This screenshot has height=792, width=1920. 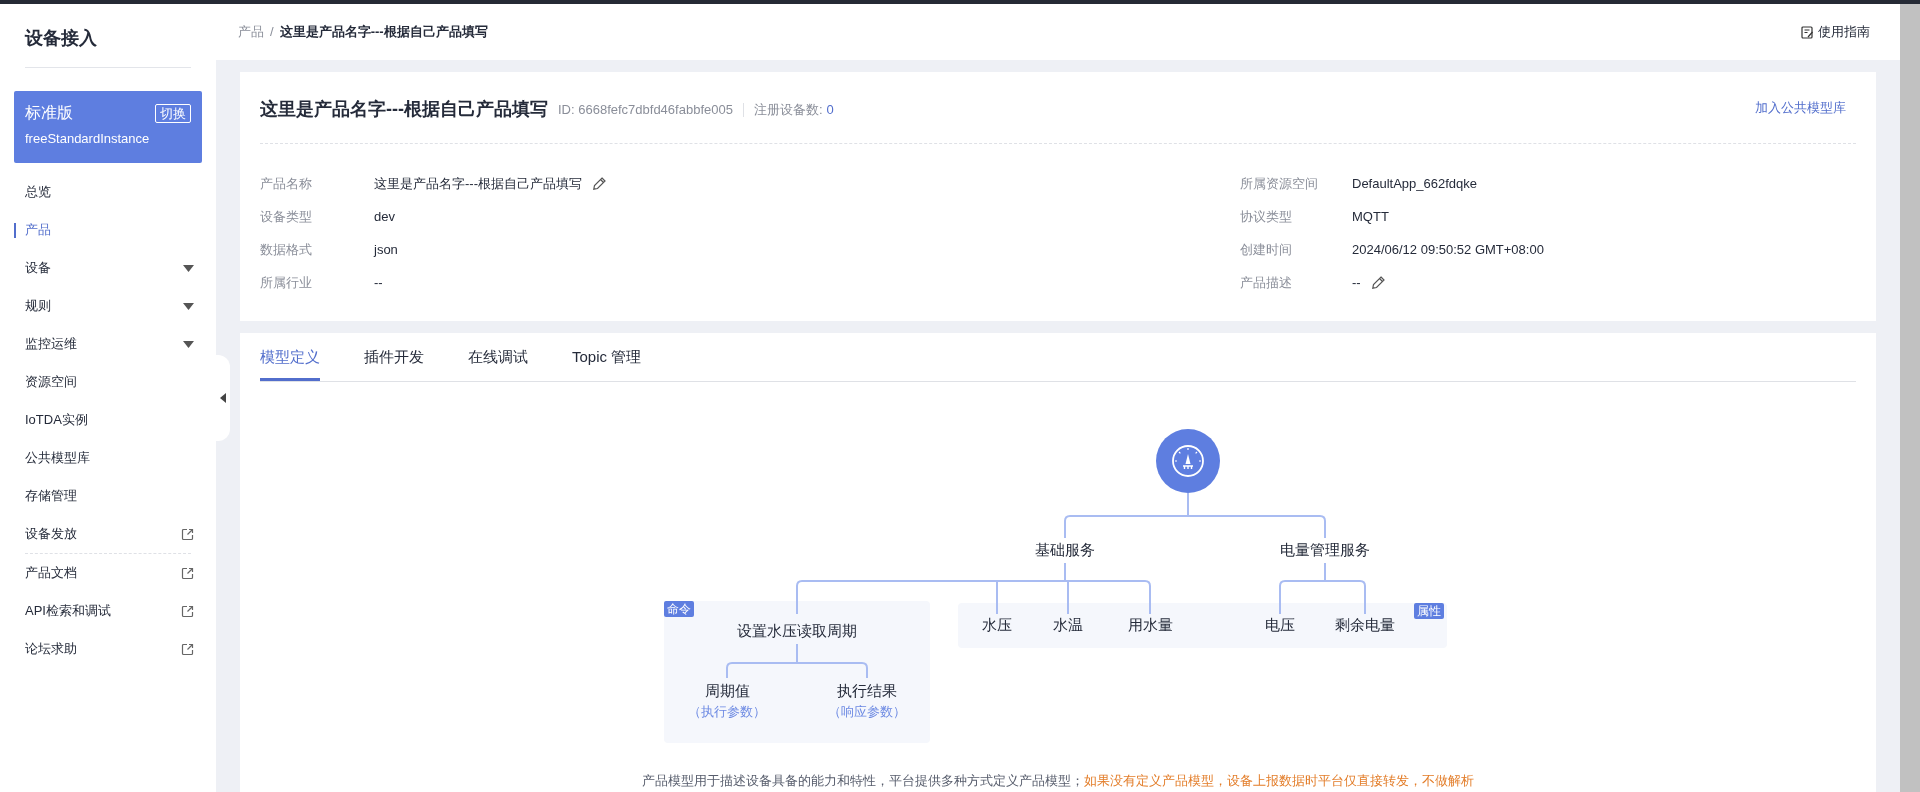 I want to click on service-name: 电量管理服务, so click(x=1325, y=549).